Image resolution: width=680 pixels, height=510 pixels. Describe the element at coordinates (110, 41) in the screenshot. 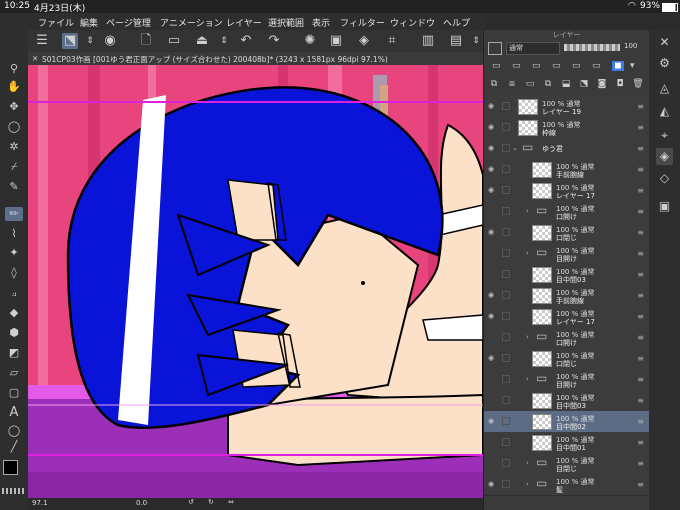

I see `eye-icon: ◉` at that location.